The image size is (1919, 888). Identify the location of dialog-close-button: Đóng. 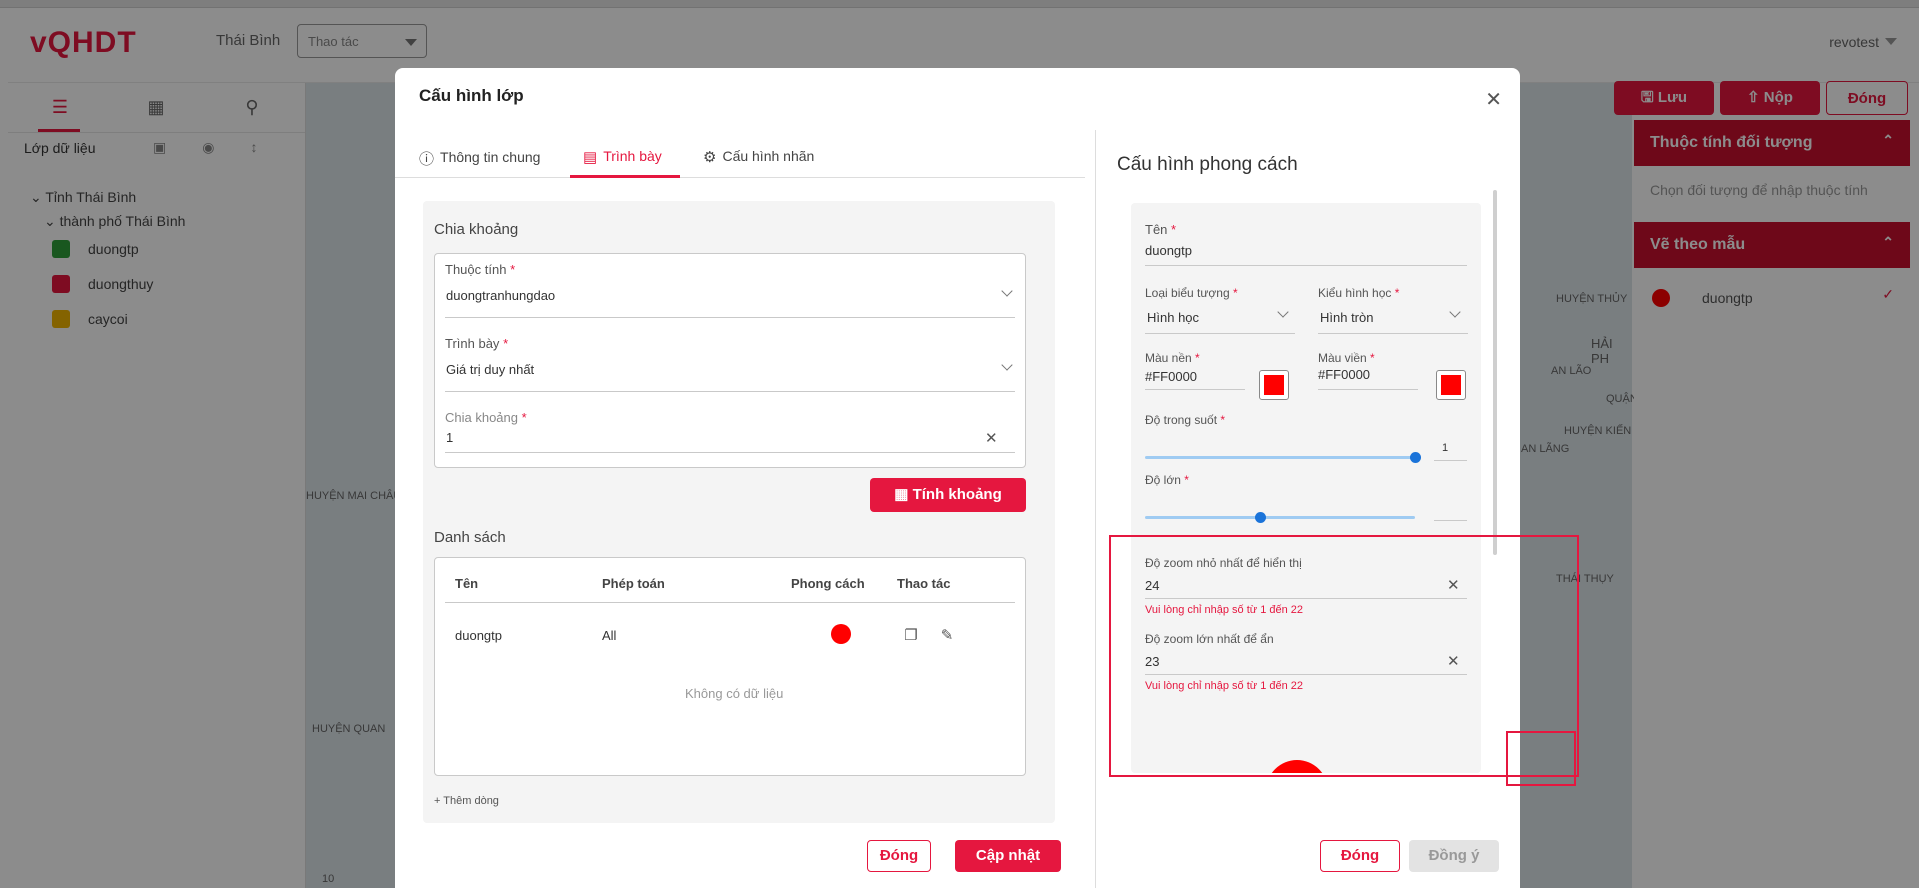
(899, 856).